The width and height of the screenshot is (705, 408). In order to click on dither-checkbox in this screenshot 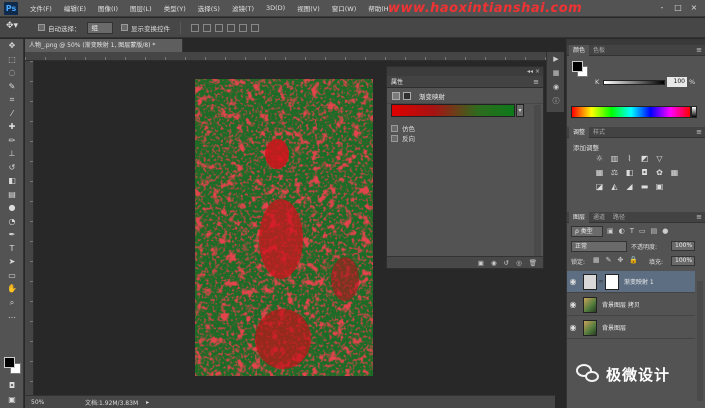, I will do `click(394, 128)`.